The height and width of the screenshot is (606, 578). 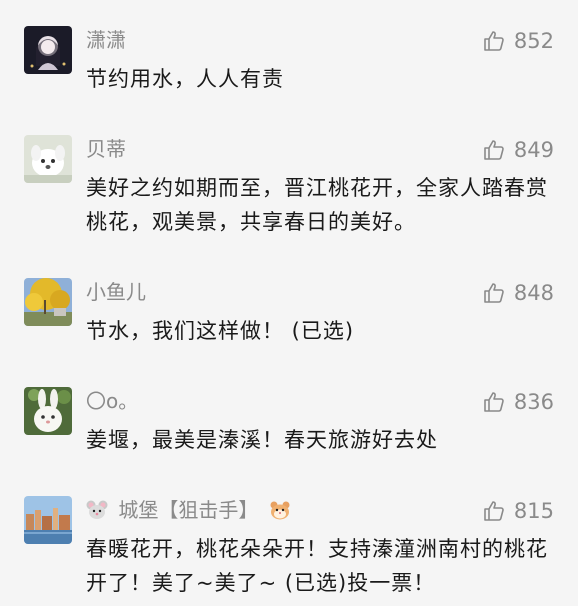 What do you see at coordinates (116, 292) in the screenshot?
I see `username: 小鱼儿` at bounding box center [116, 292].